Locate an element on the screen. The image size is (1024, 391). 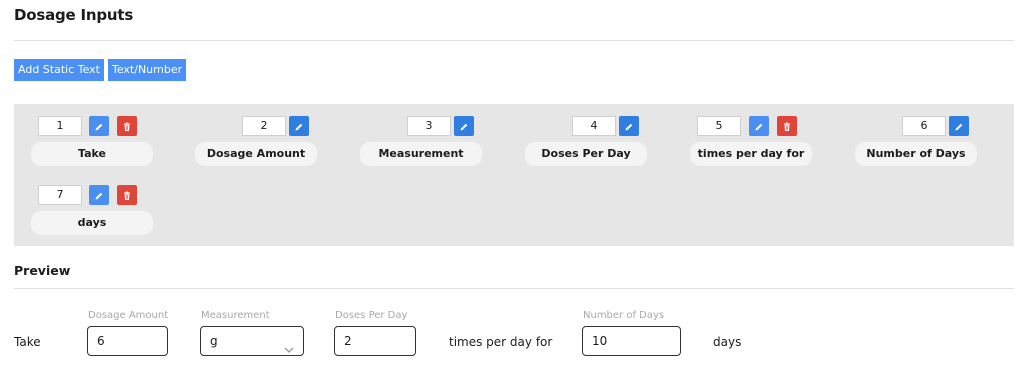
add-static-text-button: Add Static Text is located at coordinates (59, 70).